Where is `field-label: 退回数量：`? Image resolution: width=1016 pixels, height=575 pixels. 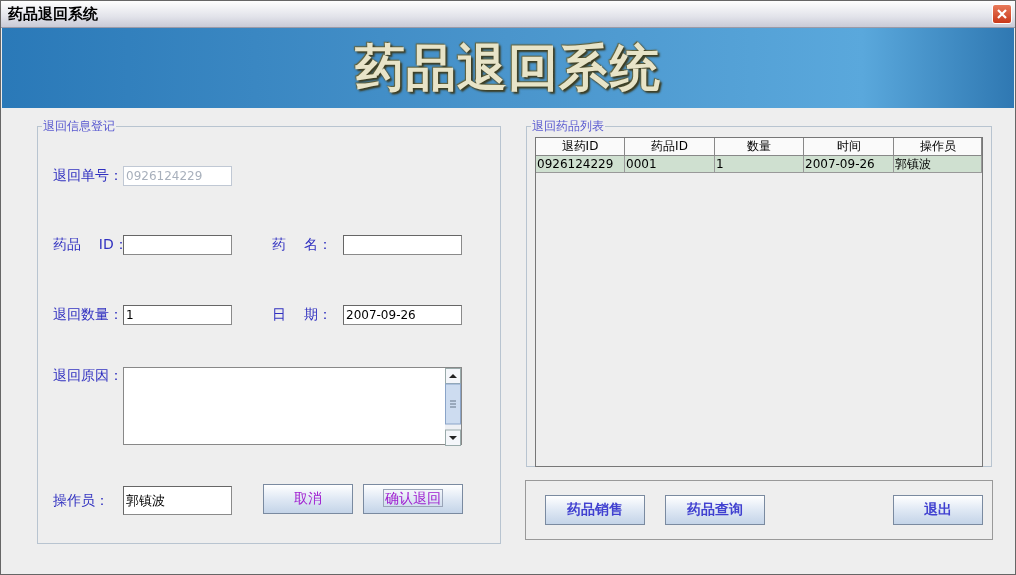
field-label: 退回数量： is located at coordinates (88, 315).